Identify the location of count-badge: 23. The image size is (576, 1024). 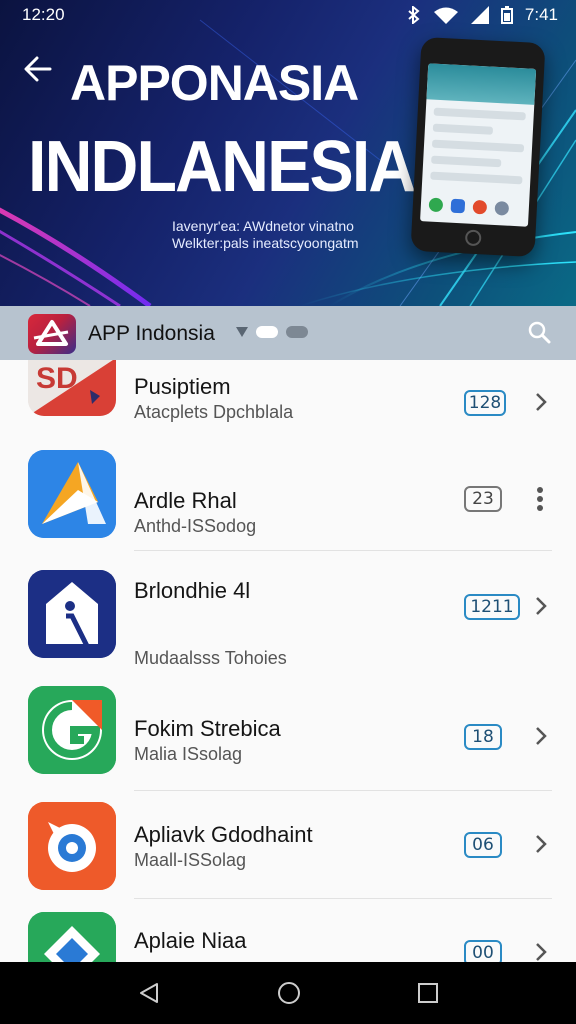
(483, 499).